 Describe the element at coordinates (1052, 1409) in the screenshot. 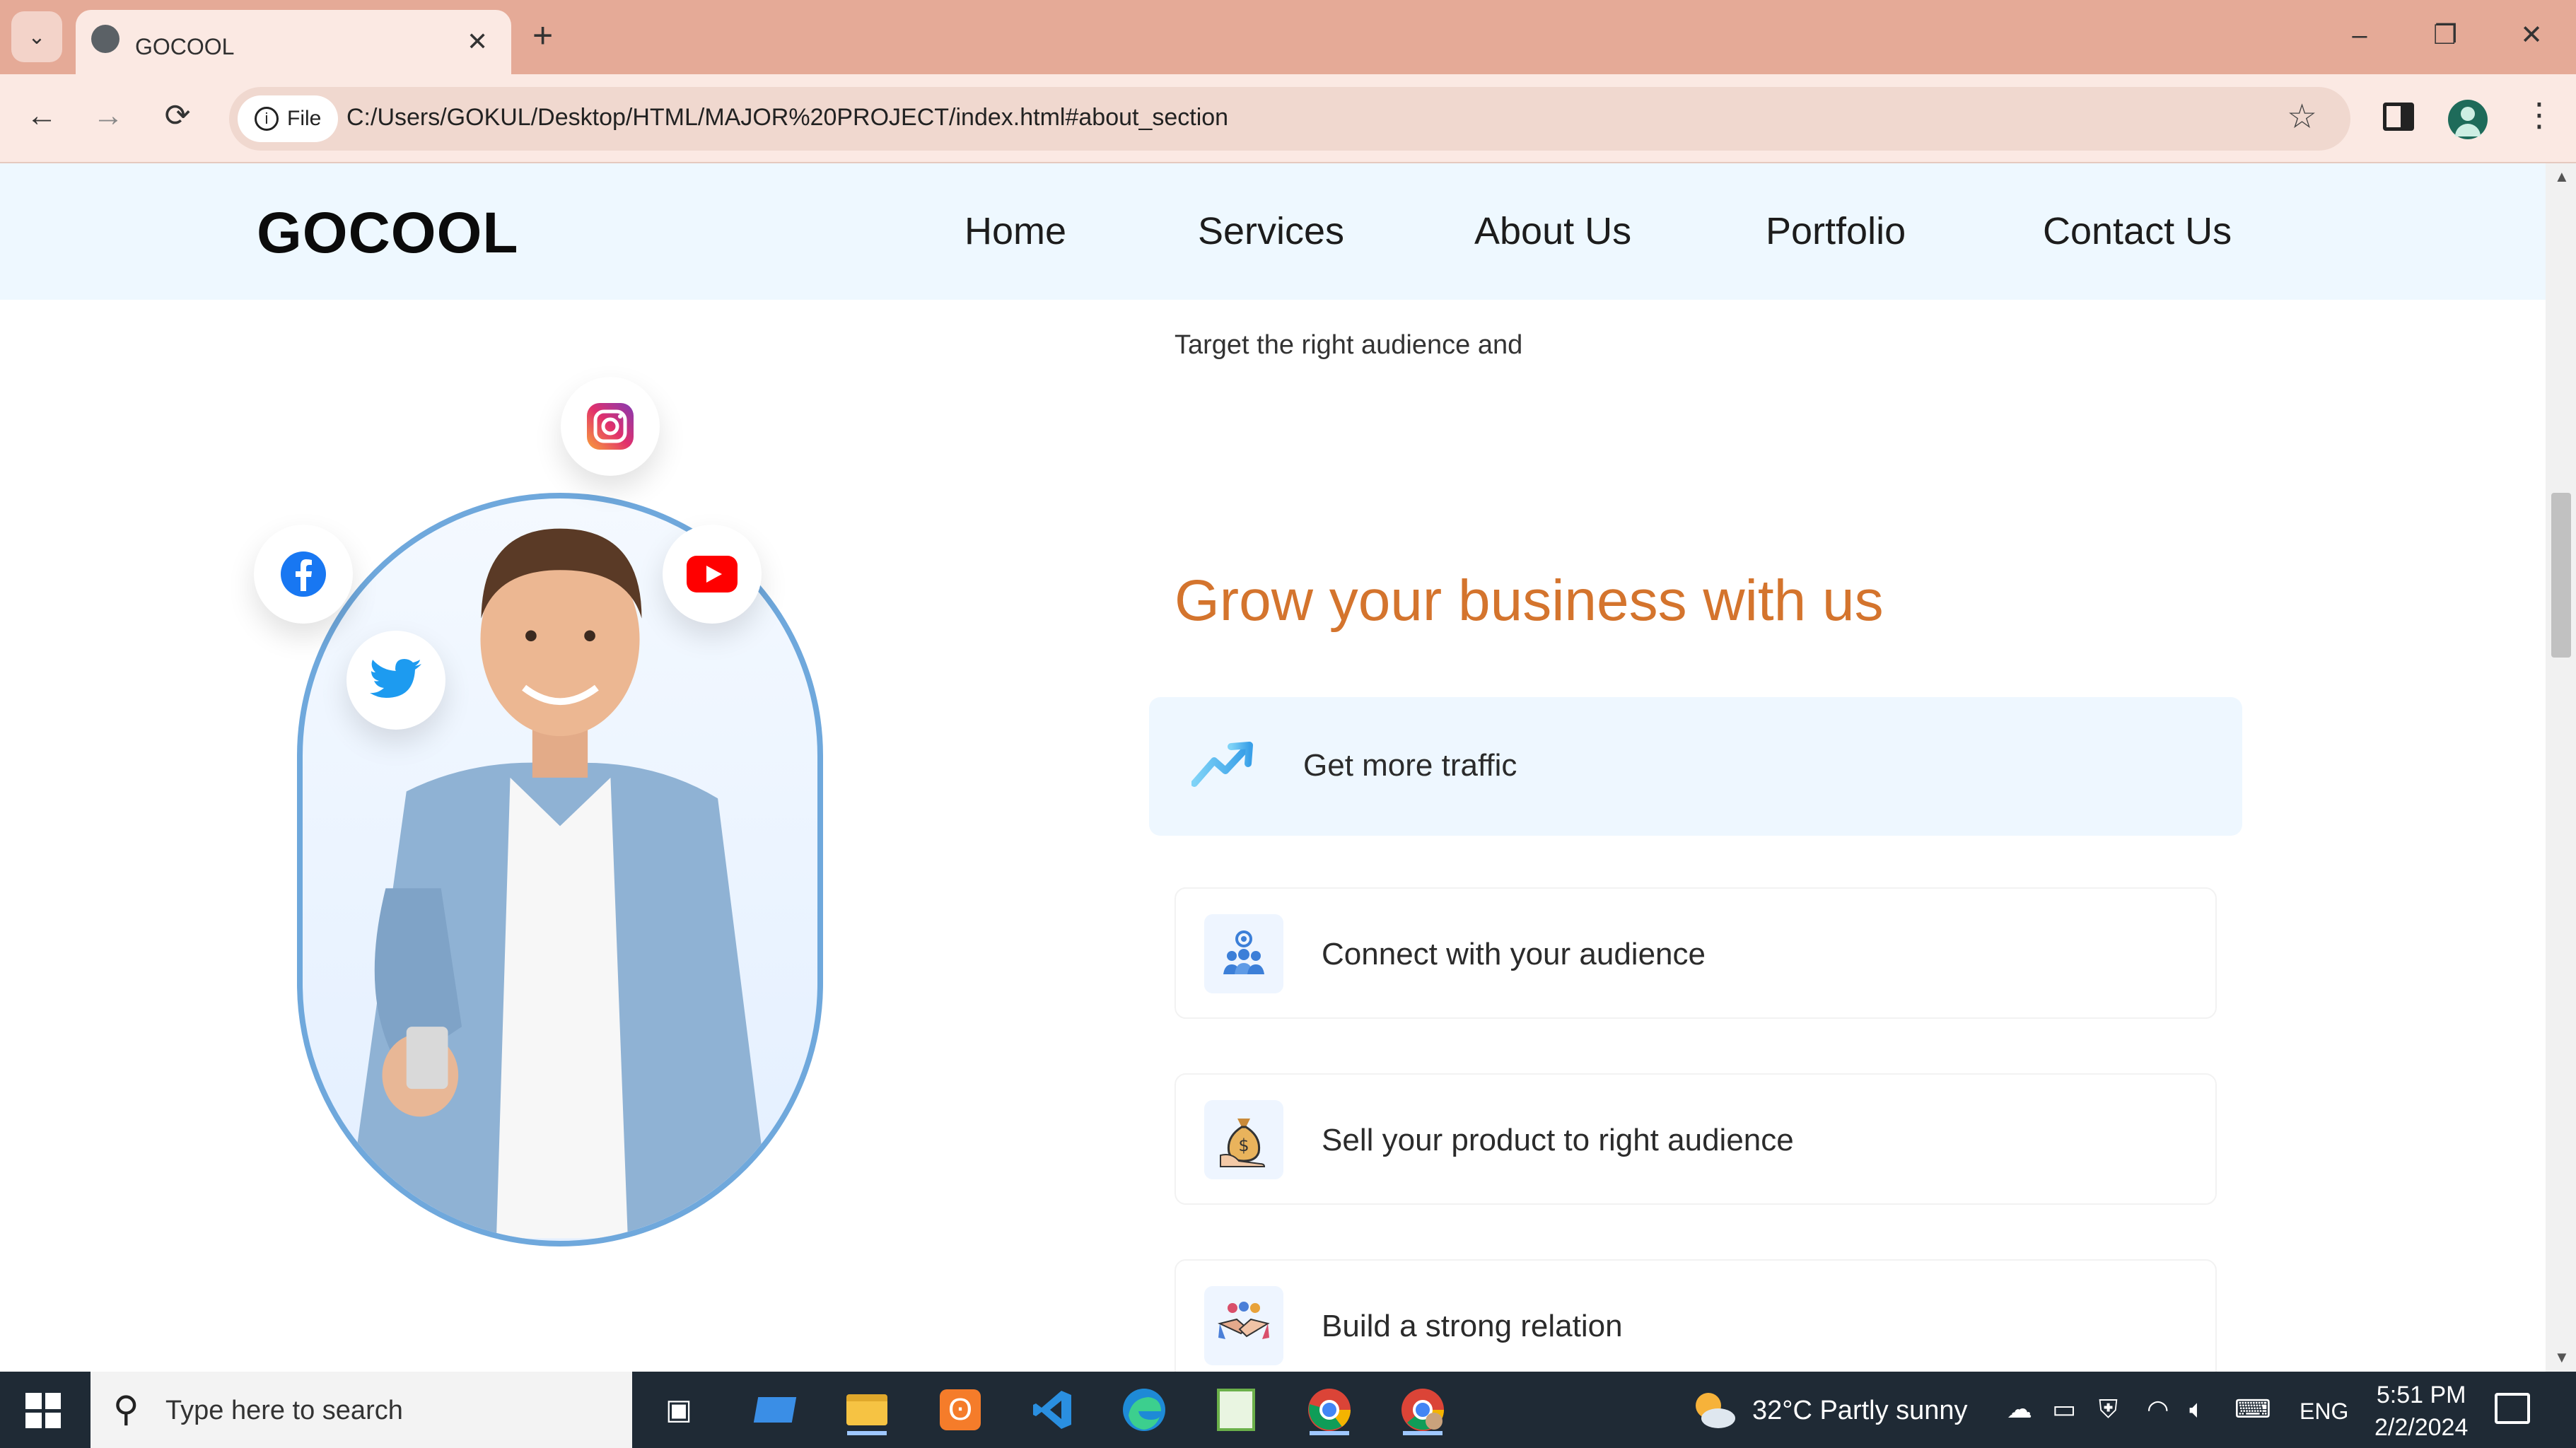

I see `vscode-icon` at that location.